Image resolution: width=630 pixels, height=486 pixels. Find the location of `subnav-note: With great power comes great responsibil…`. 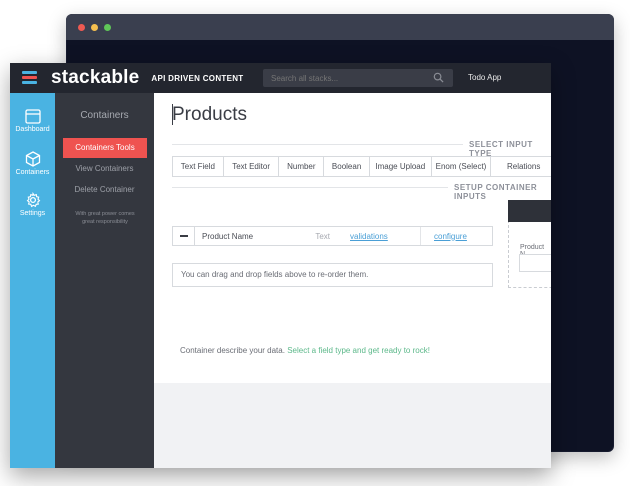

subnav-note: With great power comes great responsibil… is located at coordinates (105, 218).